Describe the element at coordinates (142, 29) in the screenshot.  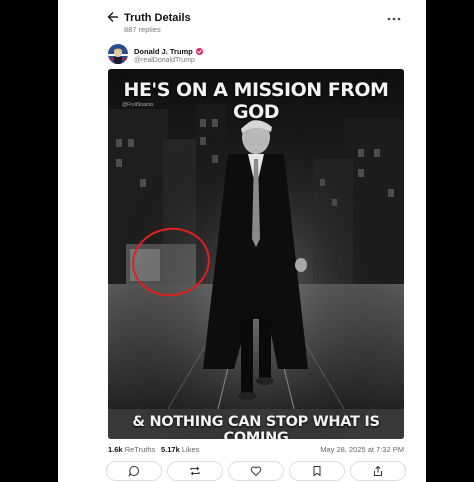
I see `reply-count: 887 replies` at that location.